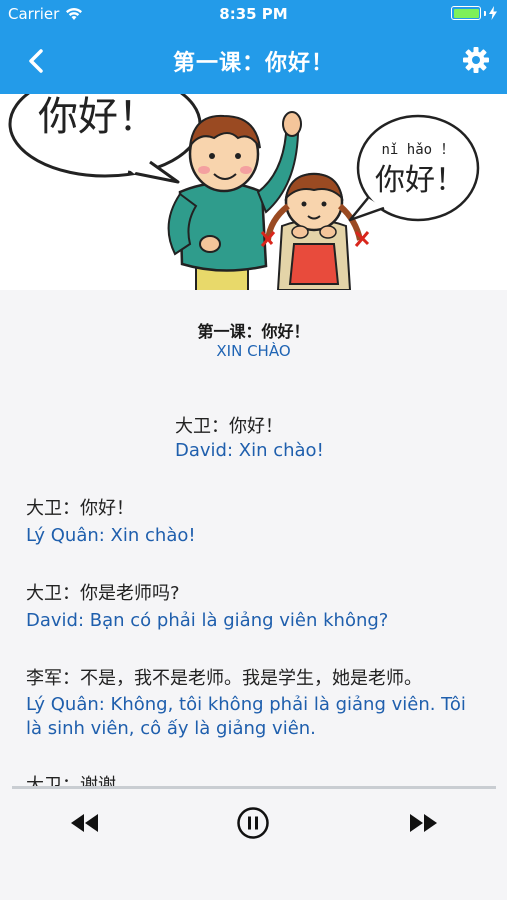 Image resolution: width=507 pixels, height=900 pixels. What do you see at coordinates (254, 787) in the screenshot?
I see `player-divider` at bounding box center [254, 787].